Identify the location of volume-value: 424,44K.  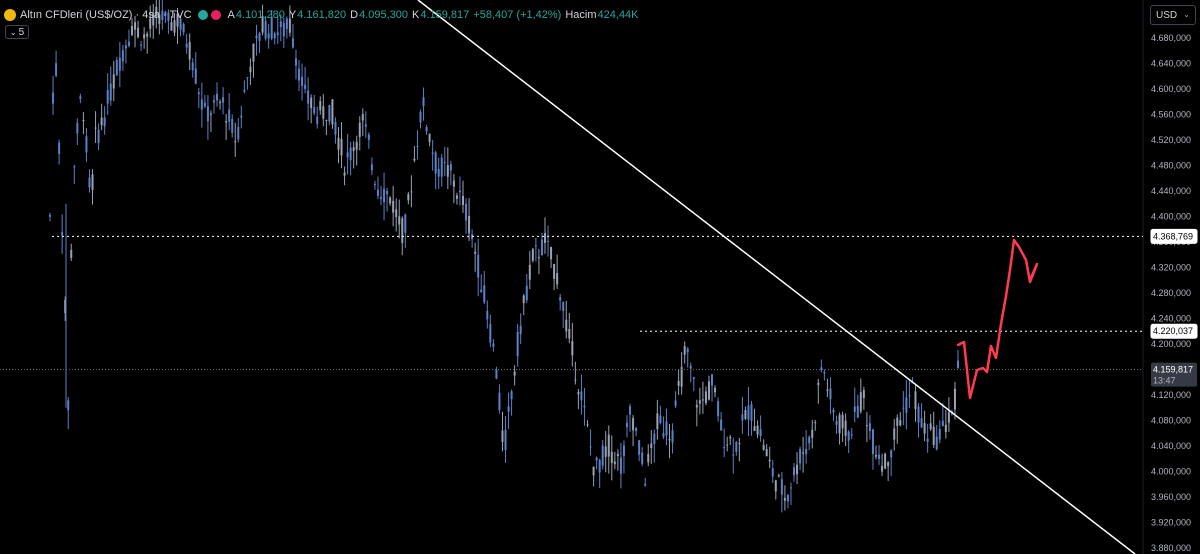
(618, 15).